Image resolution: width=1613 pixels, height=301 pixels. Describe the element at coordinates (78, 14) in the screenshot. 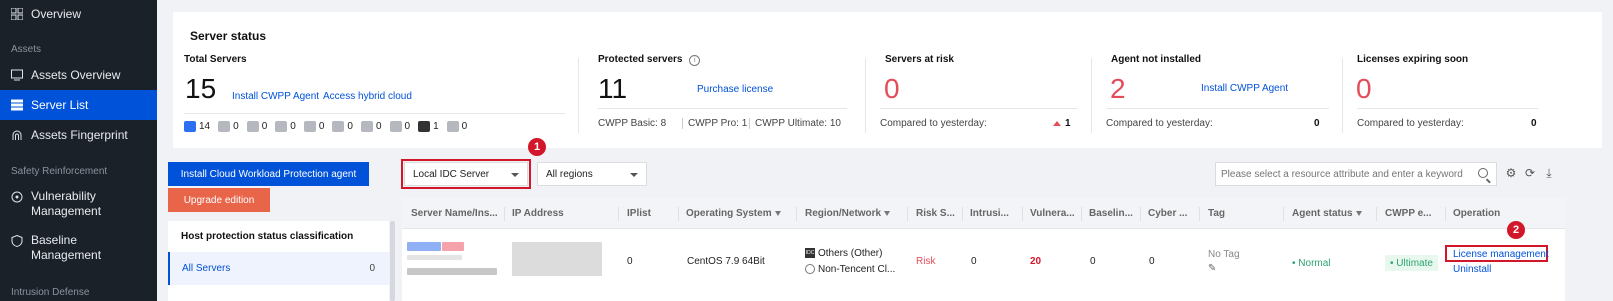

I see `sidebar-item-overview: Overview` at that location.